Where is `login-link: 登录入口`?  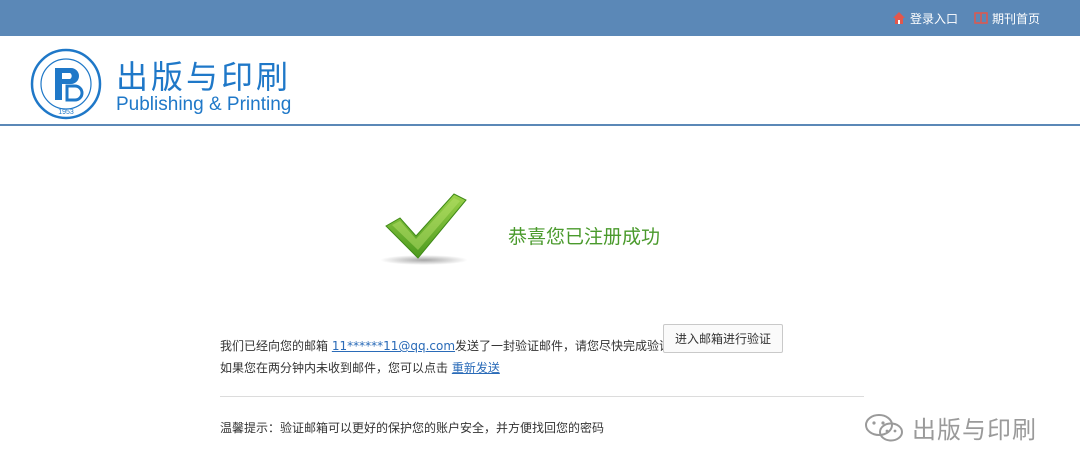 login-link: 登录入口 is located at coordinates (925, 18).